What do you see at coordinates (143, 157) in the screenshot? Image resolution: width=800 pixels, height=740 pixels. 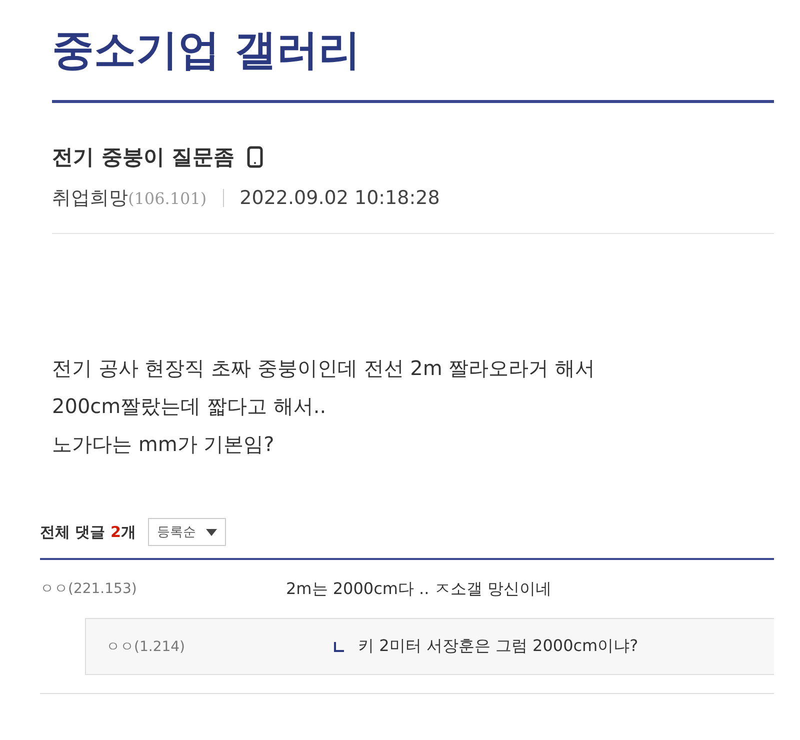 I see `post-title: 전기 중붕이 질문좀` at bounding box center [143, 157].